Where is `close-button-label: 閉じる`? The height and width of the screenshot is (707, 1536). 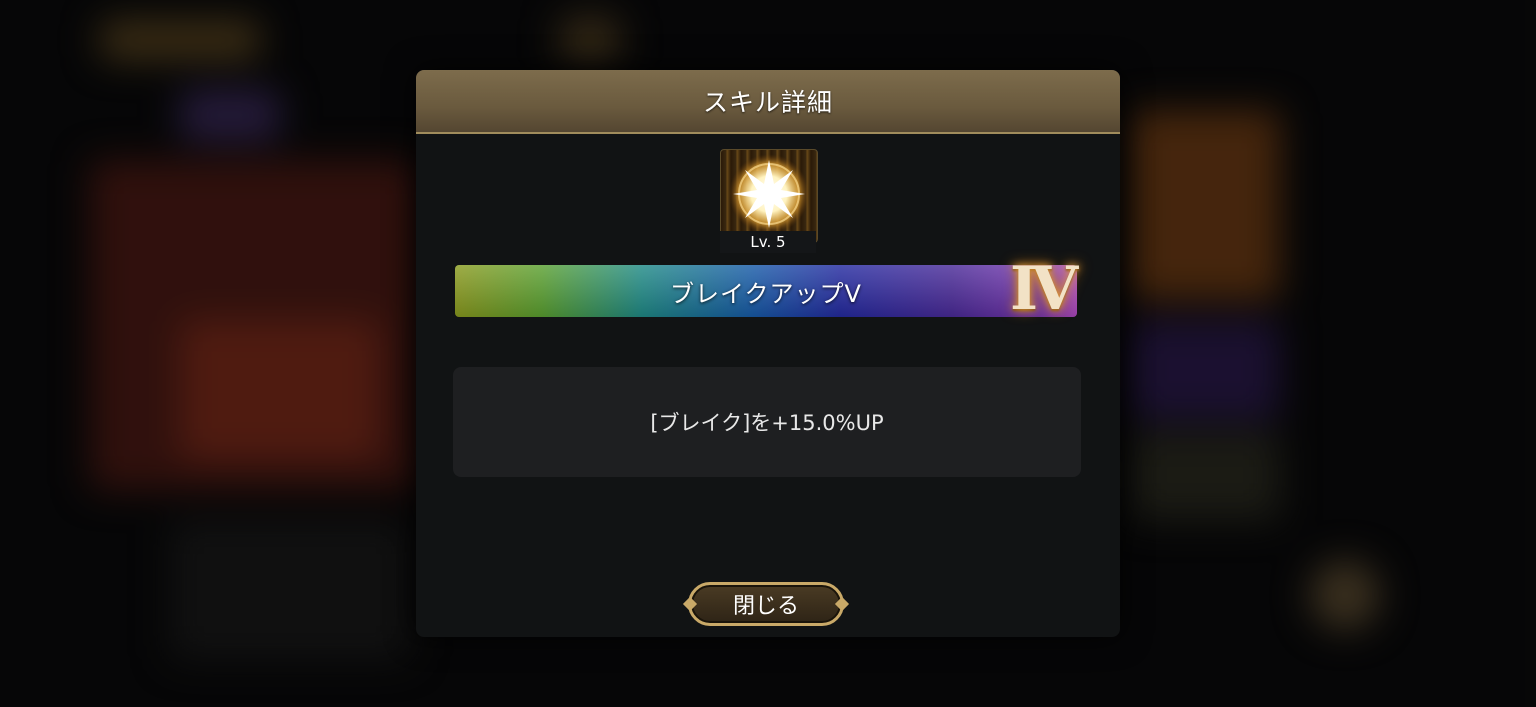 close-button-label: 閉じる is located at coordinates (765, 606).